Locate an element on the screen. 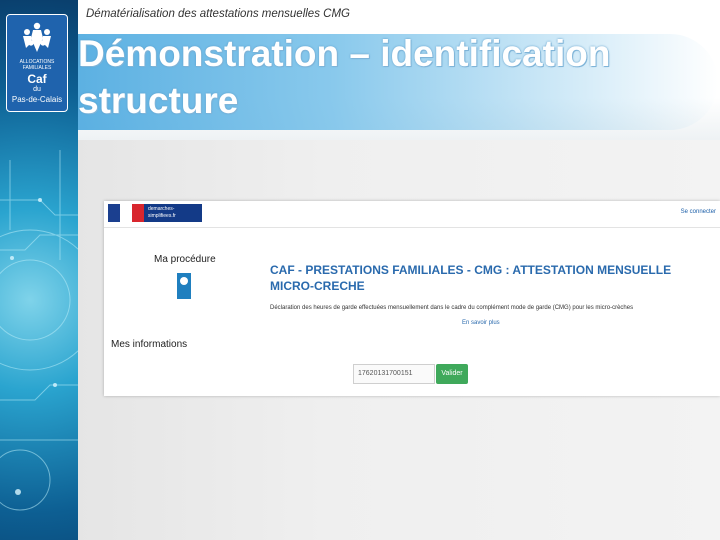  logo-department-text: Pas-de-Calais is located at coordinates (37, 99).